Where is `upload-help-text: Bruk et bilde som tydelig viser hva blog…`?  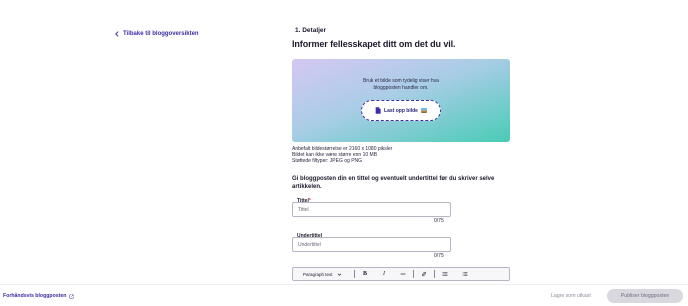 upload-help-text: Bruk et bilde som tydelig viser hva blog… is located at coordinates (401, 85).